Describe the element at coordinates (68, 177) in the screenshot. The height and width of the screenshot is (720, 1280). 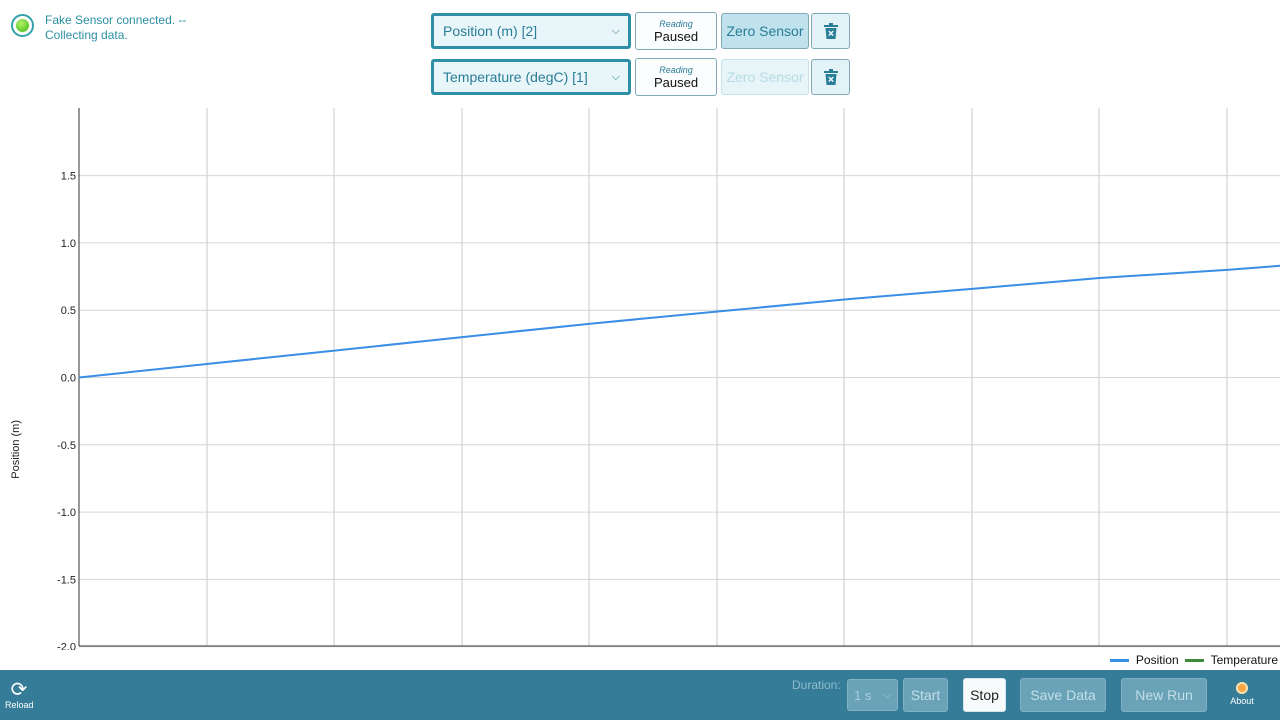
I see `y-tick-label: 1.5` at that location.